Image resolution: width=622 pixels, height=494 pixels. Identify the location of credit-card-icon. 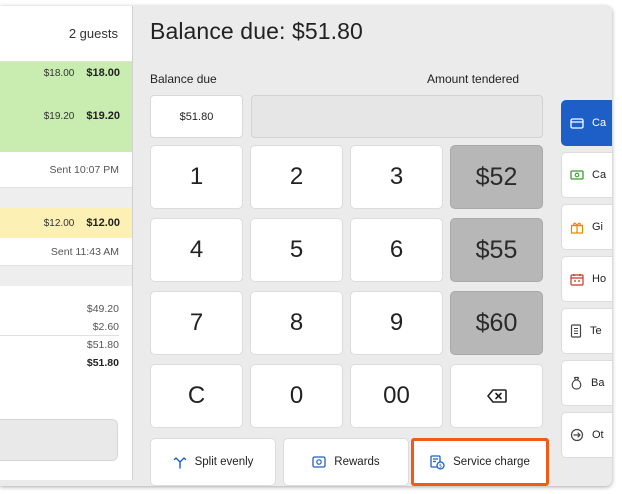
(577, 123).